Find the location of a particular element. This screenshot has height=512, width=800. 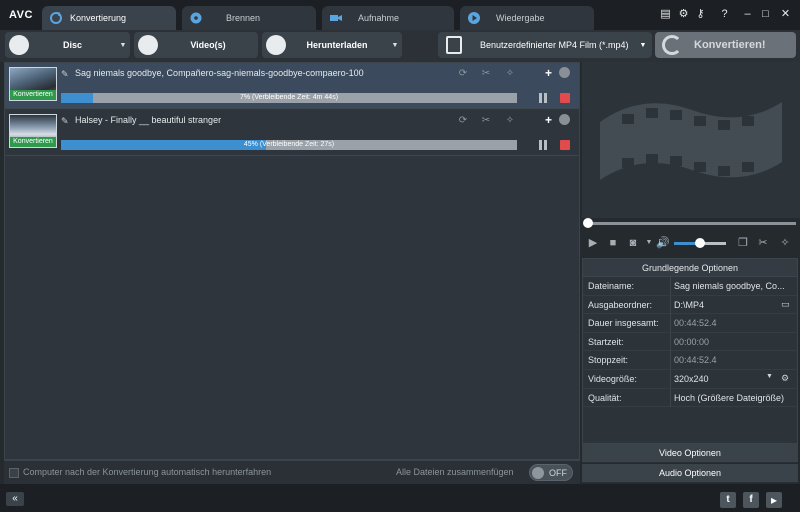

option-row: Ausgabeordner: D:\MP4 ▭ is located at coordinates (690, 305).